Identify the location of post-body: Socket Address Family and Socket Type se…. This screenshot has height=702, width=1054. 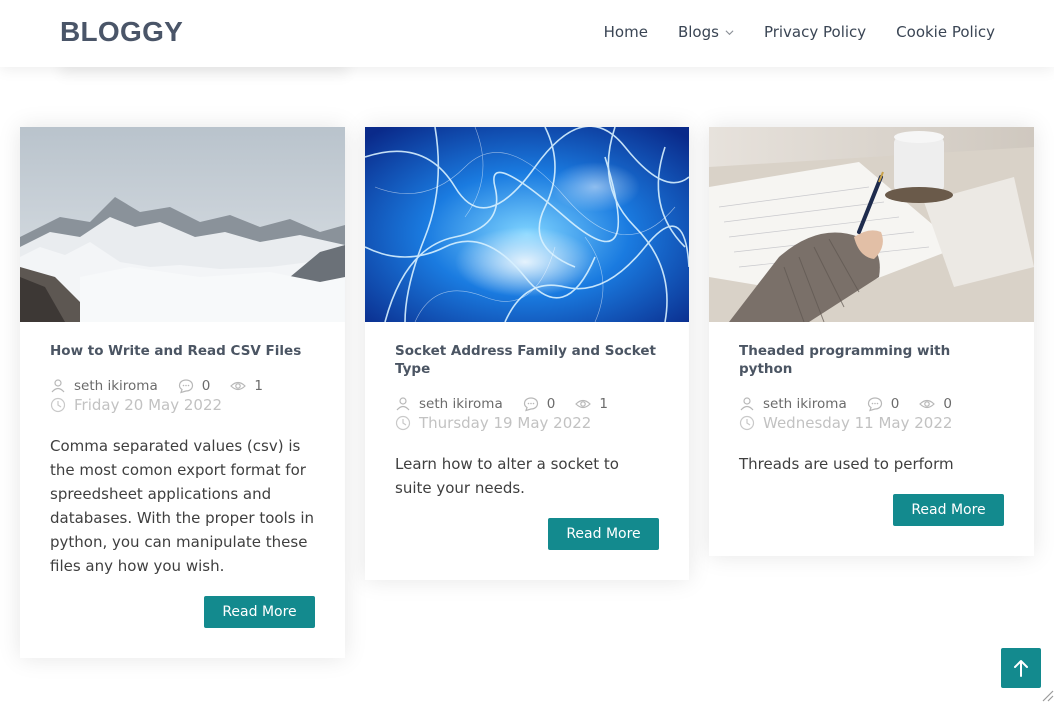
(527, 451).